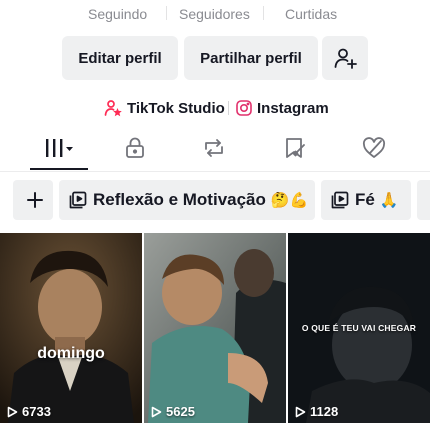 The width and height of the screenshot is (430, 430). I want to click on active-tab-indicator, so click(59, 169).